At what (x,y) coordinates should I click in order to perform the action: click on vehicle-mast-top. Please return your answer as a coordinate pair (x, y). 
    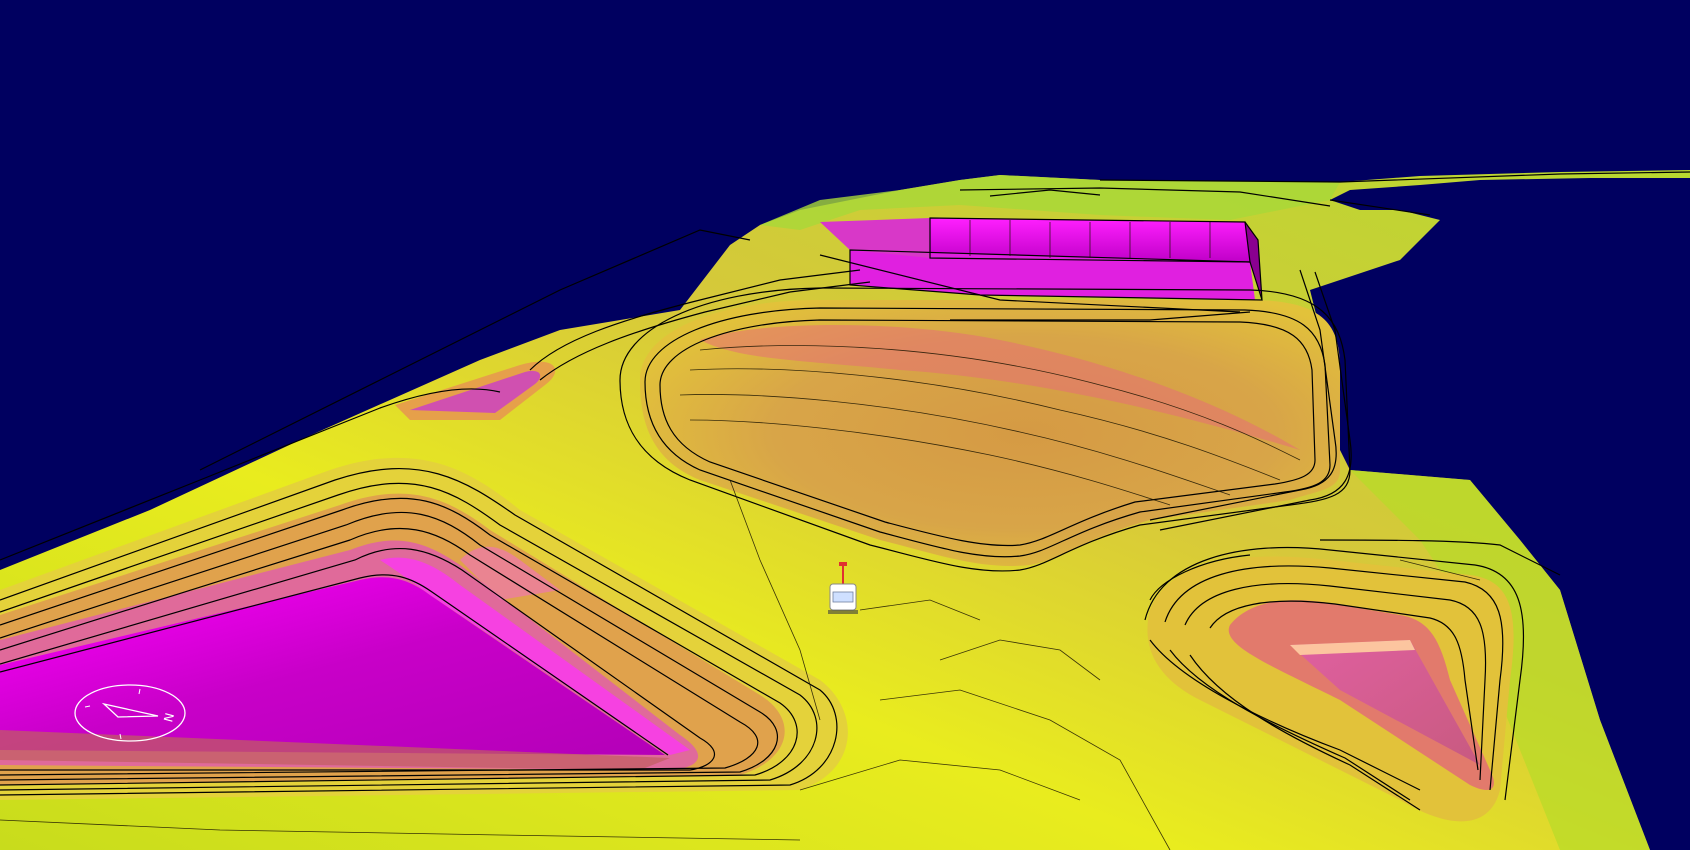
    Looking at the image, I should click on (843, 564).